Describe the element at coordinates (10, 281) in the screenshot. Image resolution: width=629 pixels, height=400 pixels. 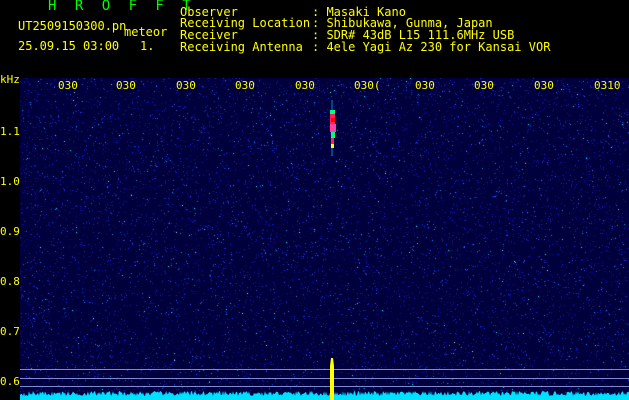
I see `y-tick-label: 0.8` at that location.